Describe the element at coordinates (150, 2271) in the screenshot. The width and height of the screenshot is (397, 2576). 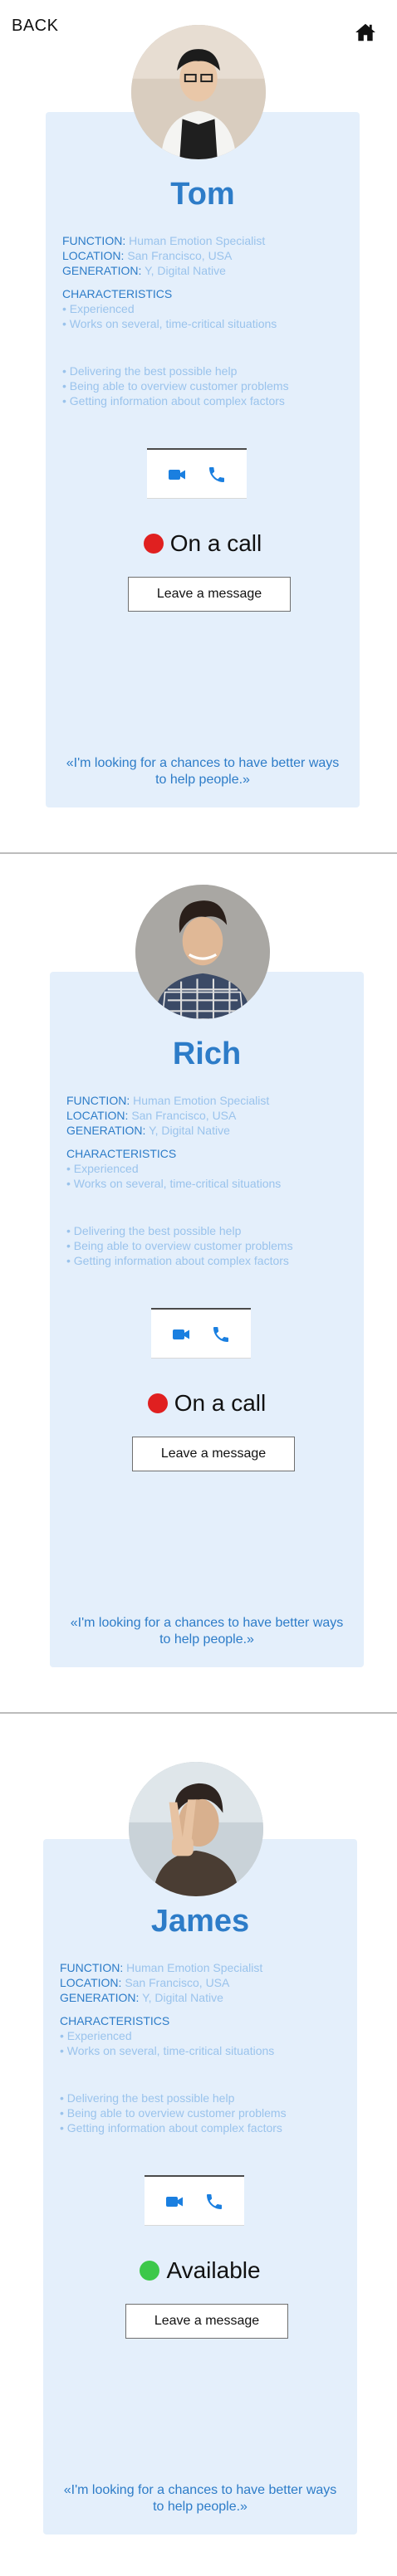
I see `status-available-icon` at that location.